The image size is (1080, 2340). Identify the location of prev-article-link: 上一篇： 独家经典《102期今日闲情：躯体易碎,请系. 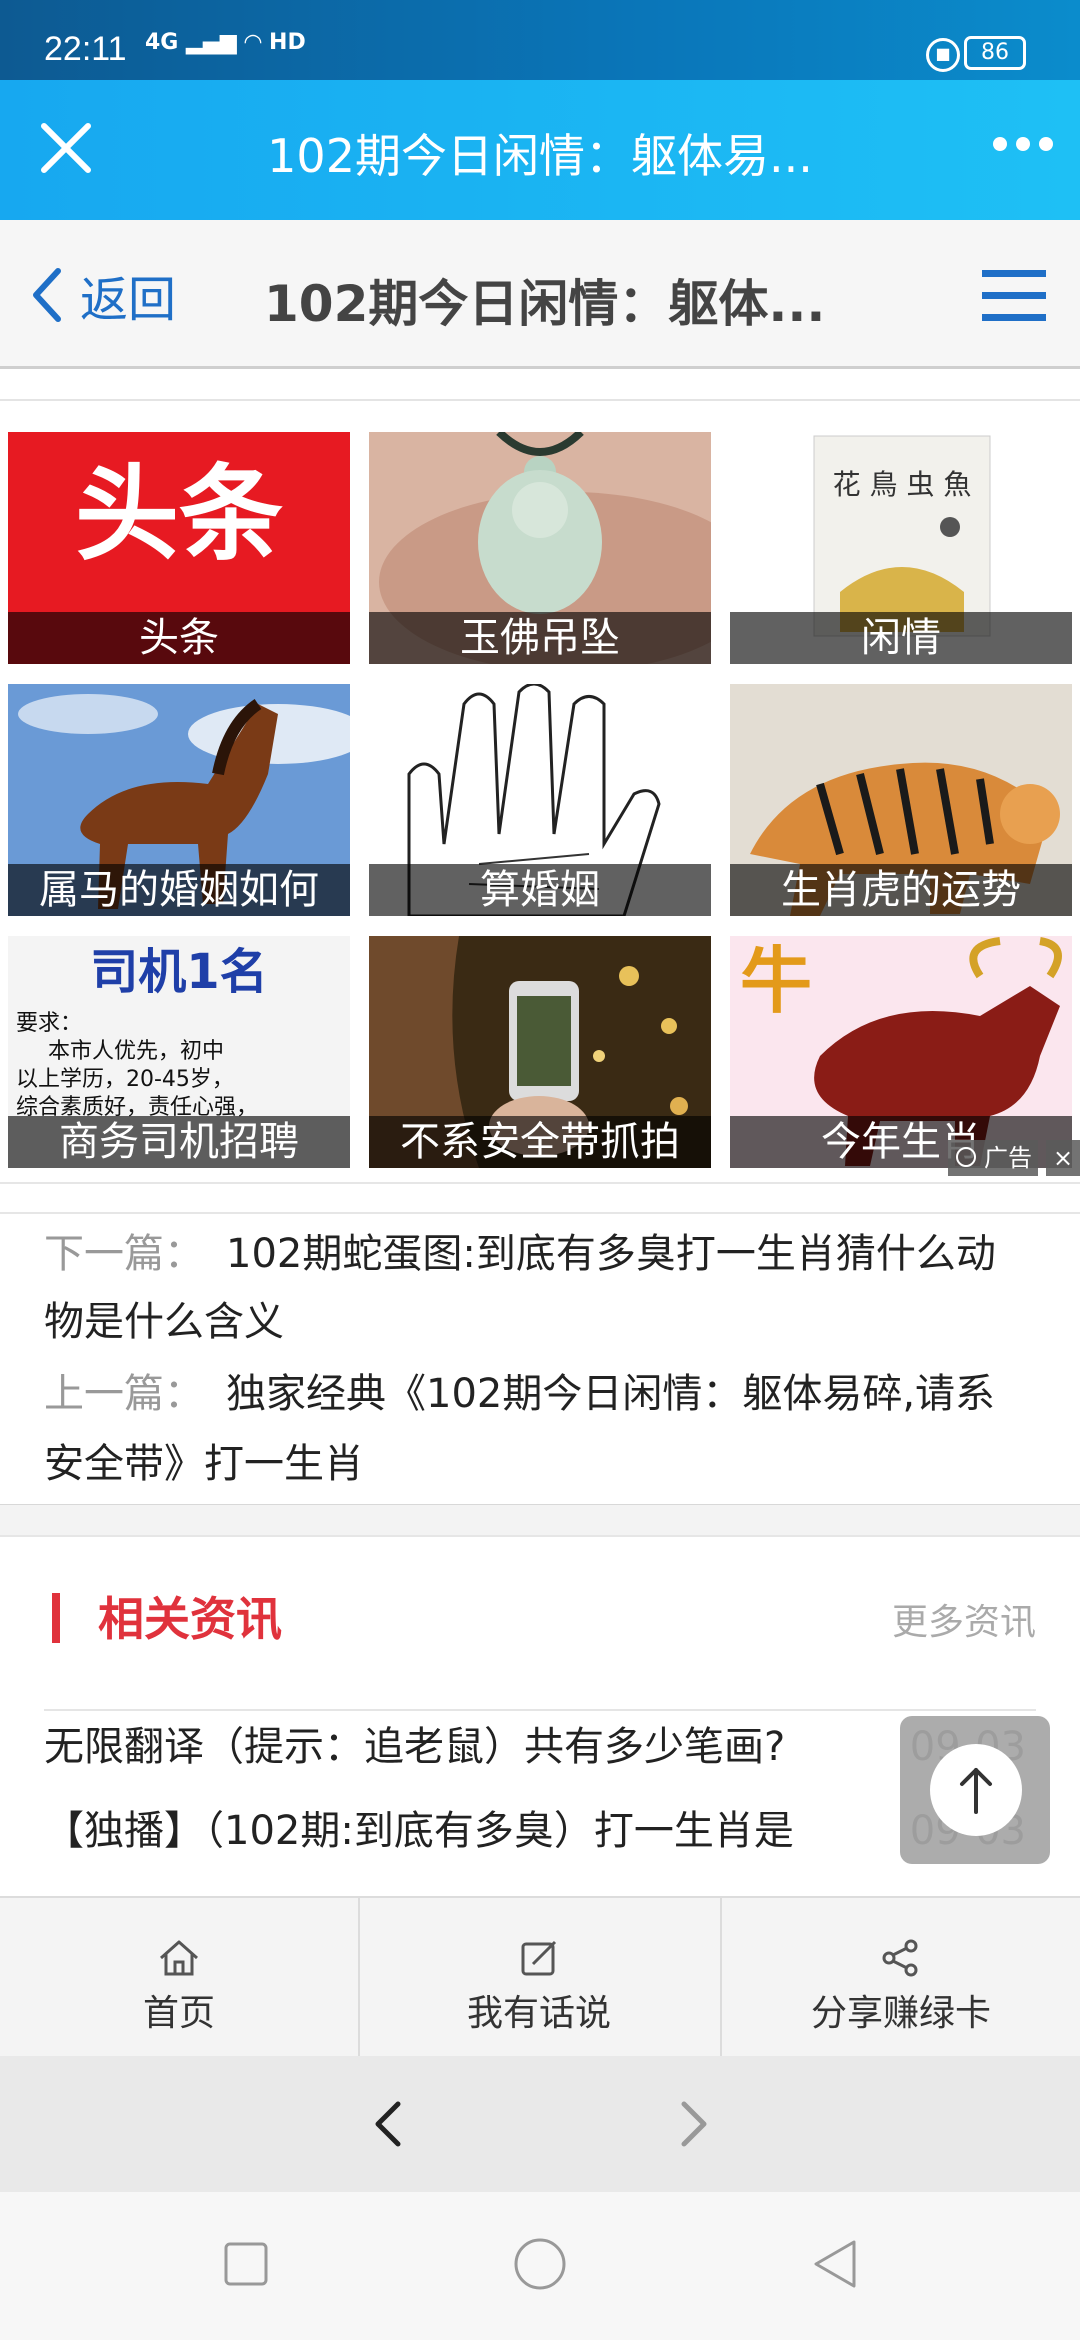
(544, 1394).